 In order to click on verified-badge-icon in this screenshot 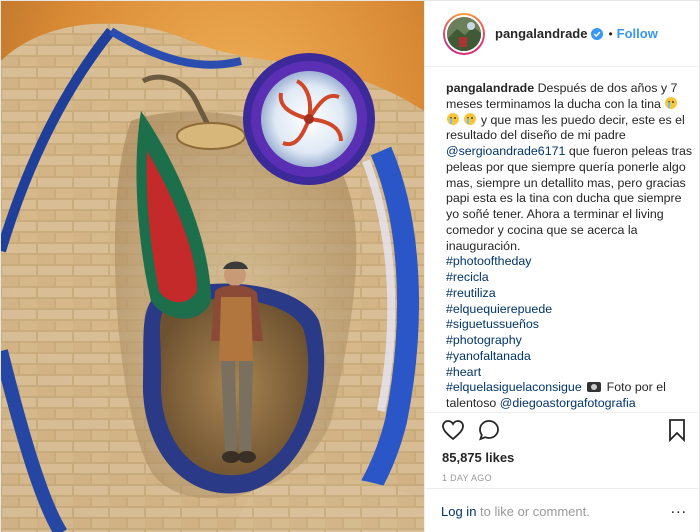, I will do `click(597, 33)`.